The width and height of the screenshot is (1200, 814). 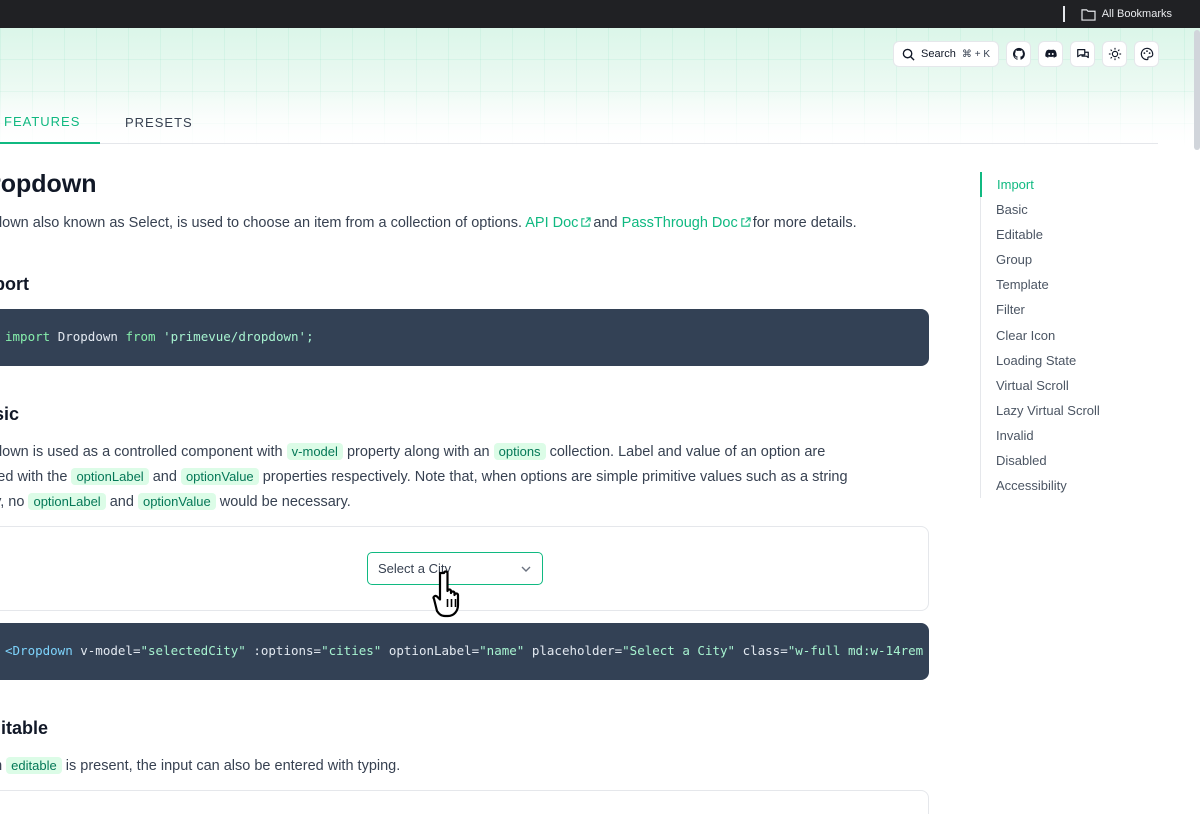 I want to click on all-bookmarks-button: All Bookmarks, so click(x=1126, y=14).